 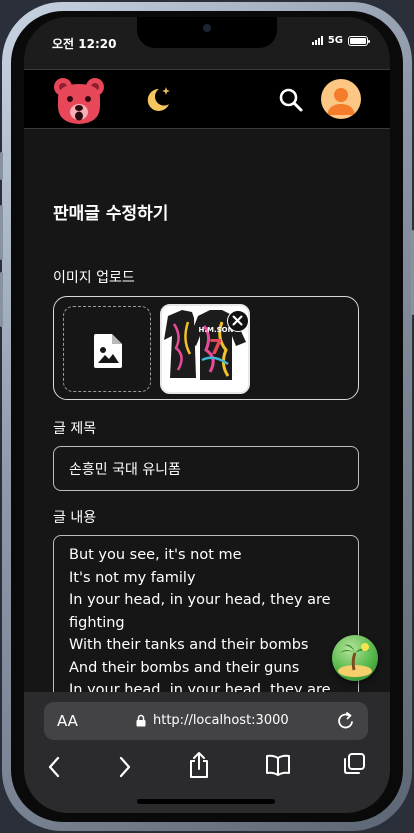 I want to click on island-floating-button, so click(x=355, y=658).